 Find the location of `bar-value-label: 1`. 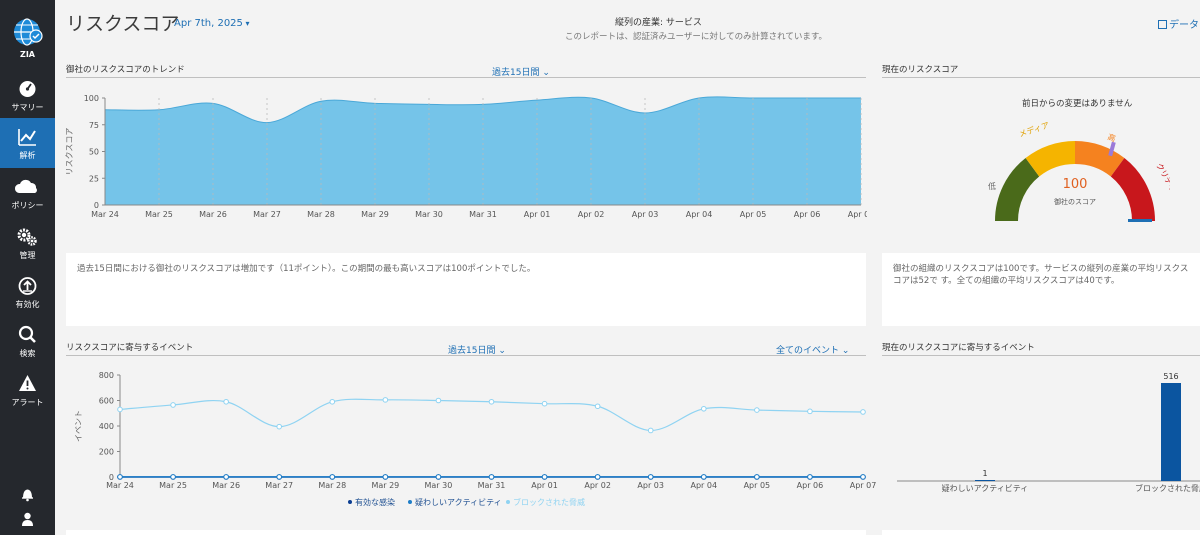

bar-value-label: 1 is located at coordinates (984, 473).